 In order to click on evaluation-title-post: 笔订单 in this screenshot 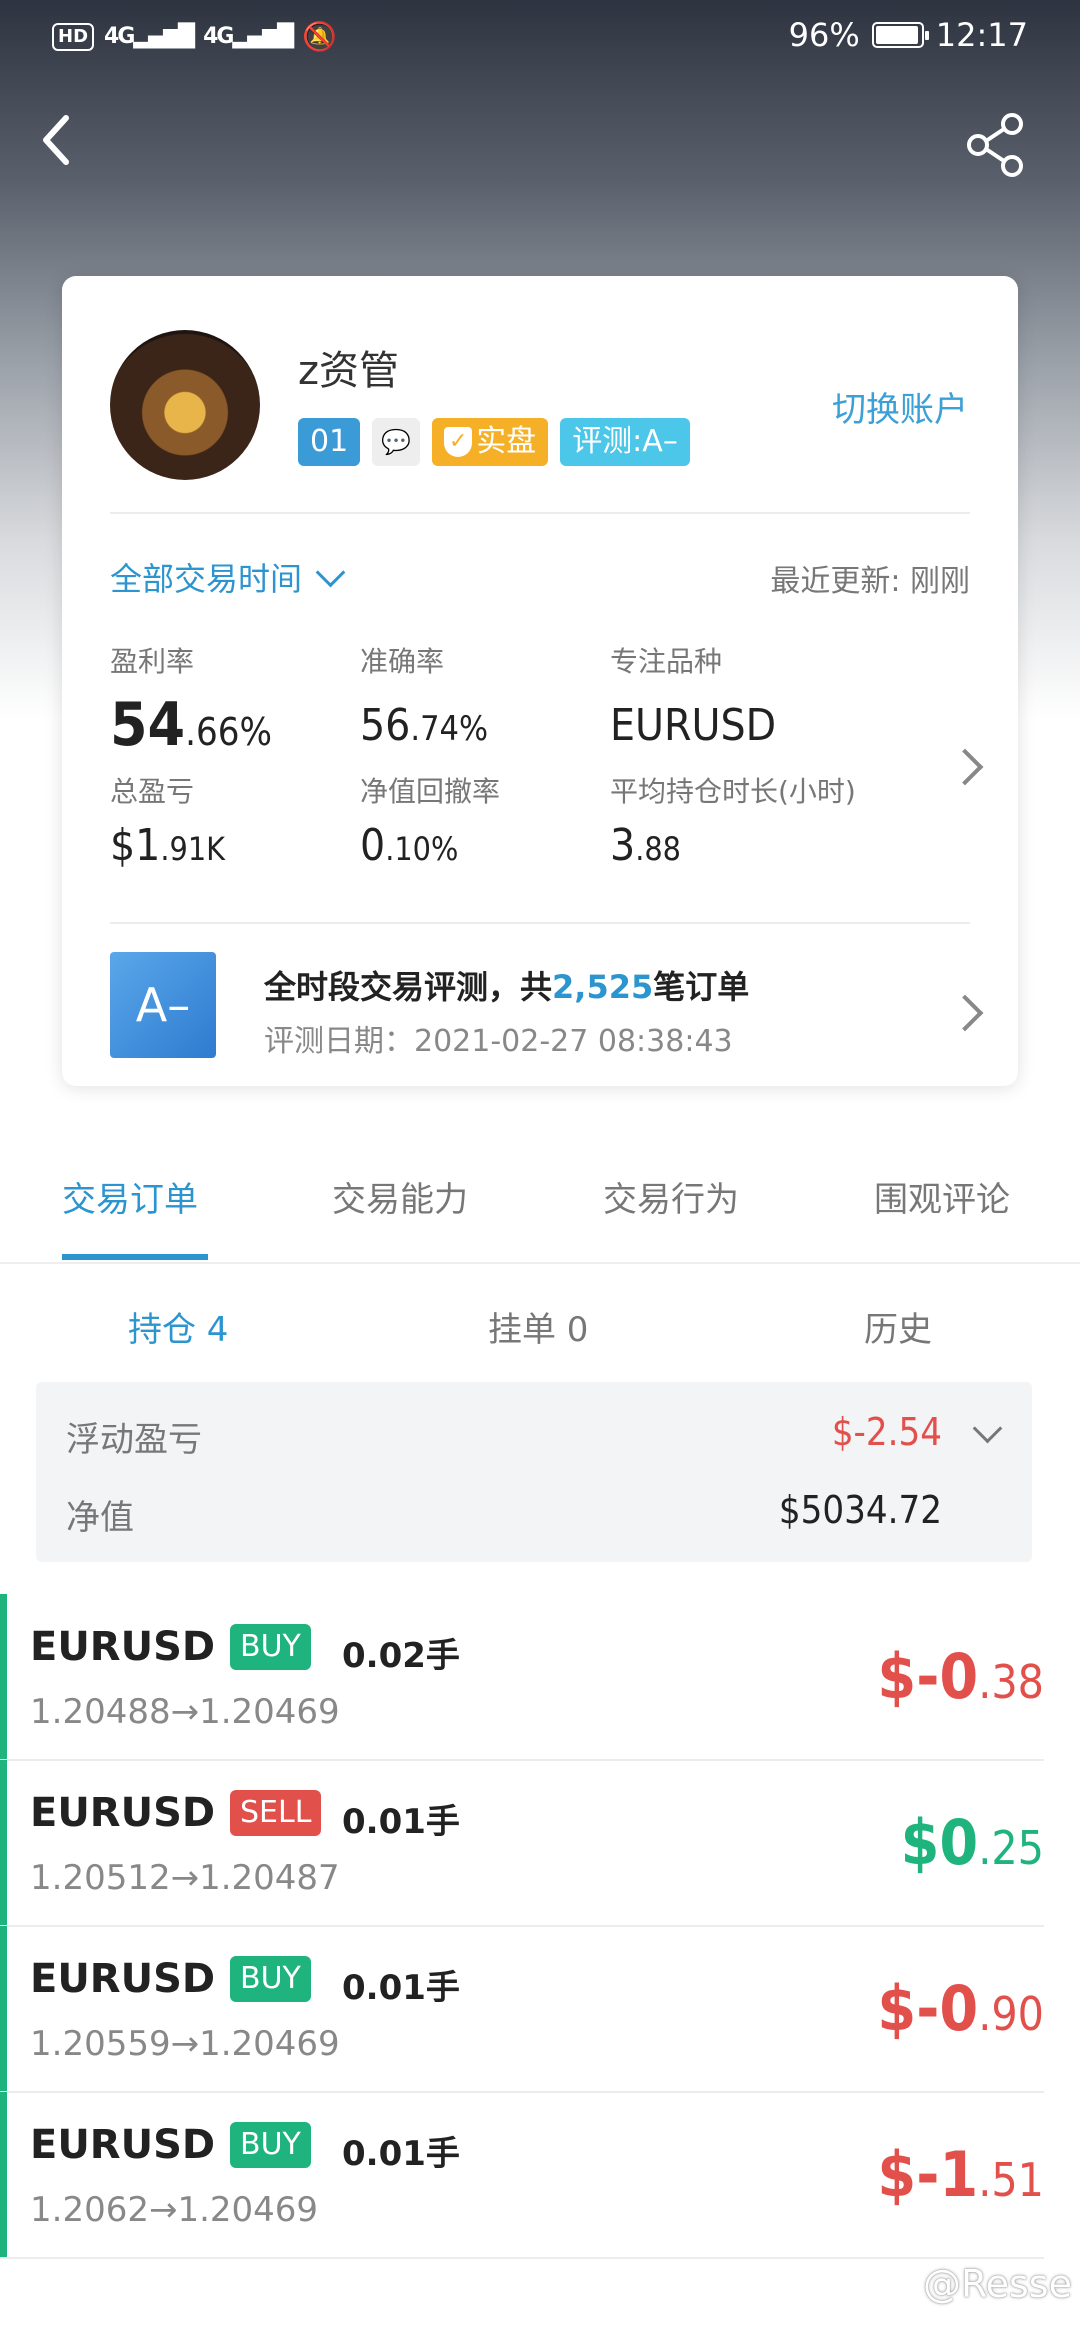, I will do `click(701, 987)`.